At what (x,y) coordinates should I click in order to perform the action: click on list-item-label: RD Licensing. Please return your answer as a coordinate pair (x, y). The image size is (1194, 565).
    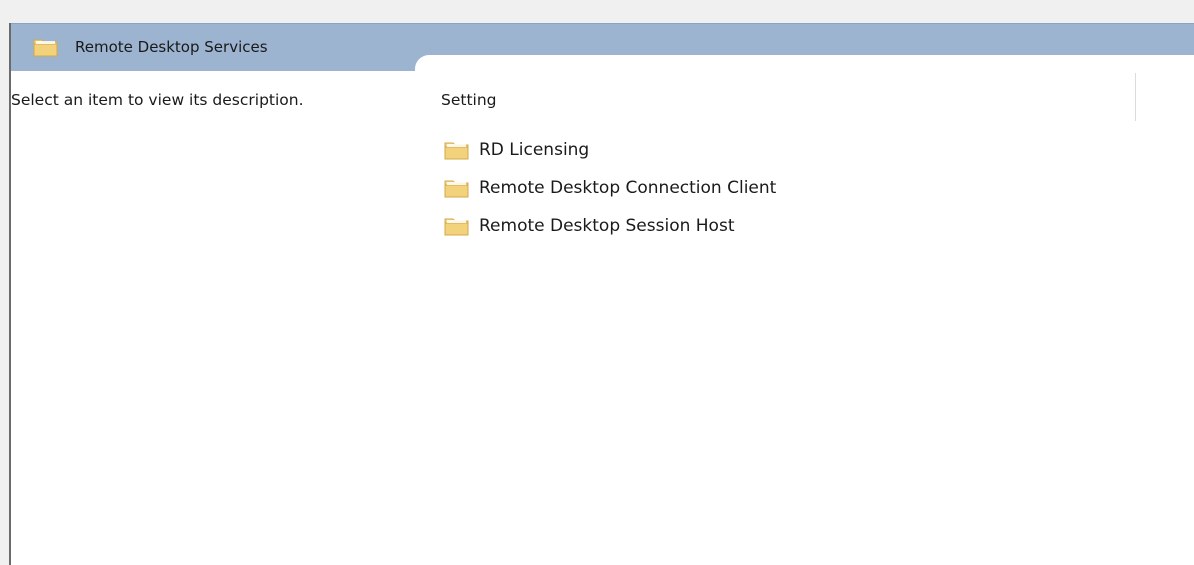
    Looking at the image, I should click on (534, 150).